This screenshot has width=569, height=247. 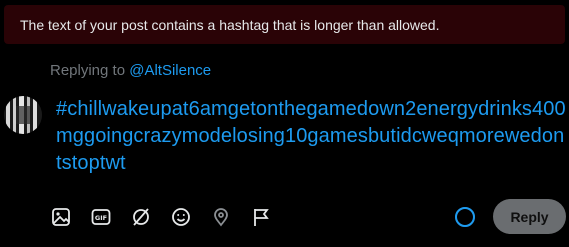 I want to click on grok-icon, so click(x=141, y=217).